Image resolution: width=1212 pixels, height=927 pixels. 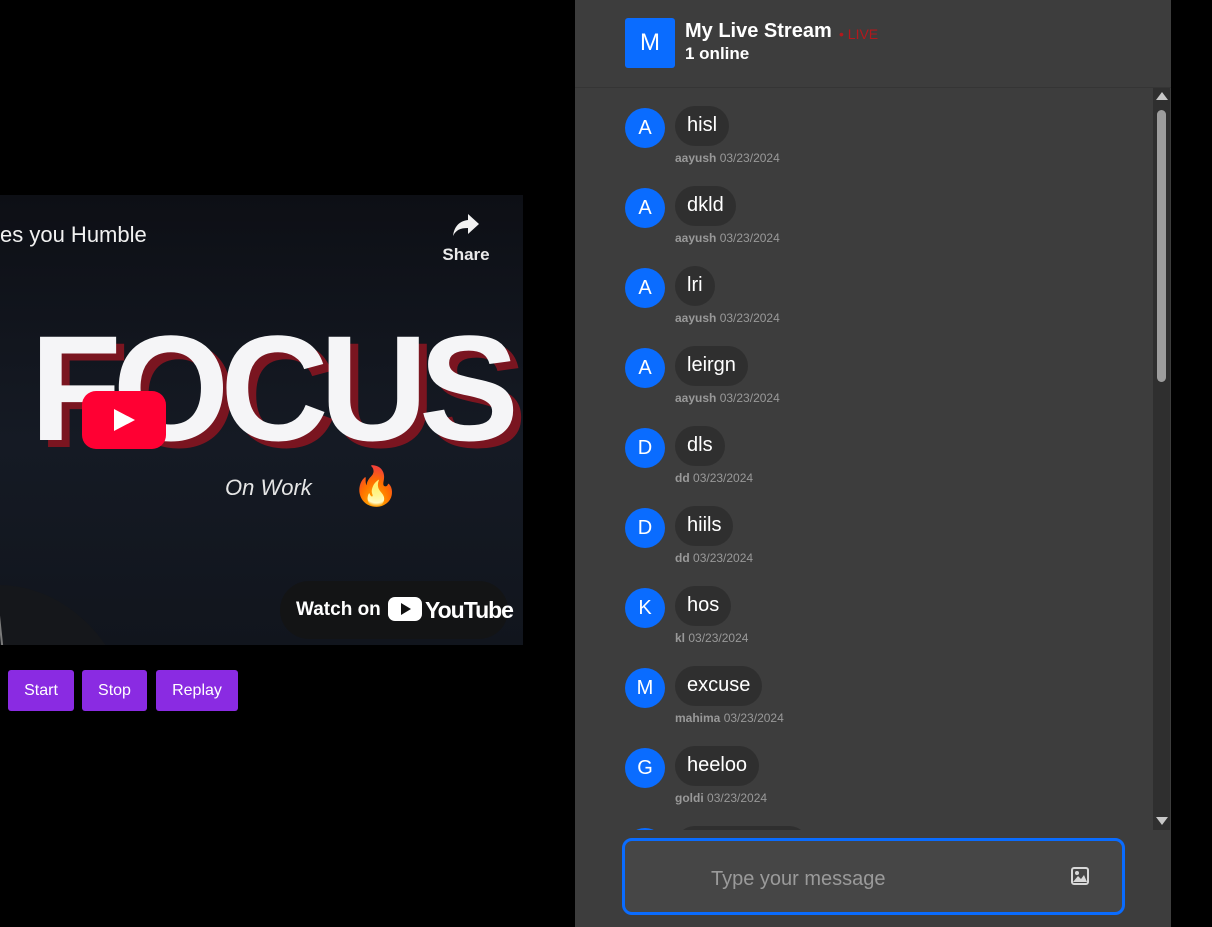 What do you see at coordinates (645, 608) in the screenshot?
I see `user-avatar: K` at bounding box center [645, 608].